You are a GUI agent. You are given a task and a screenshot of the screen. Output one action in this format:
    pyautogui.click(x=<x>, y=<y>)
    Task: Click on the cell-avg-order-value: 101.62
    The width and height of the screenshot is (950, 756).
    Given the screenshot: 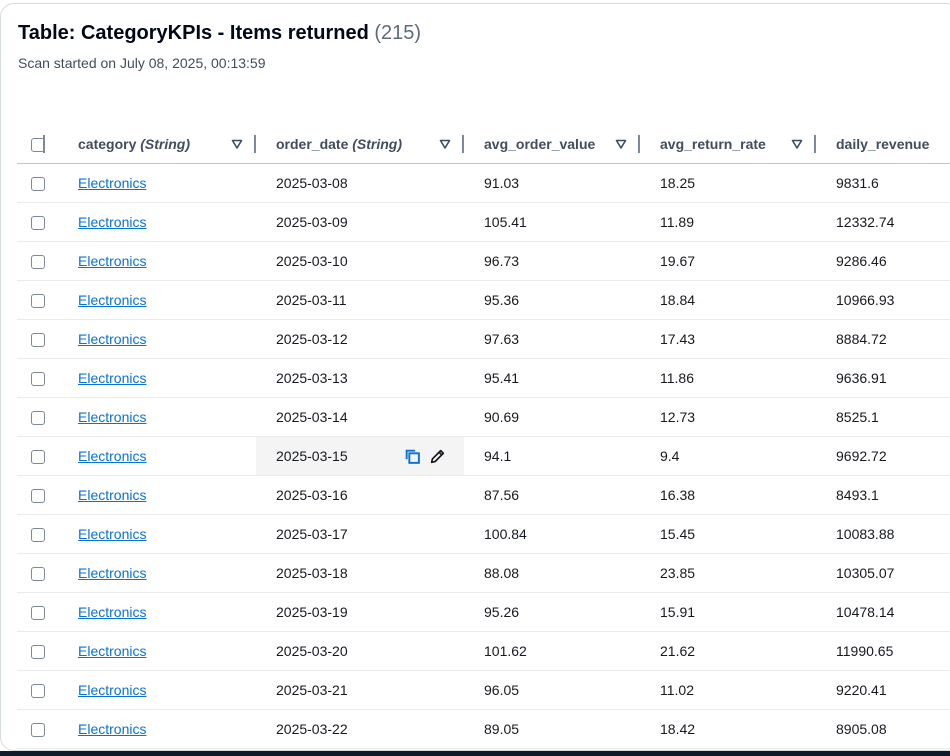 What is the action you would take?
    pyautogui.click(x=552, y=651)
    